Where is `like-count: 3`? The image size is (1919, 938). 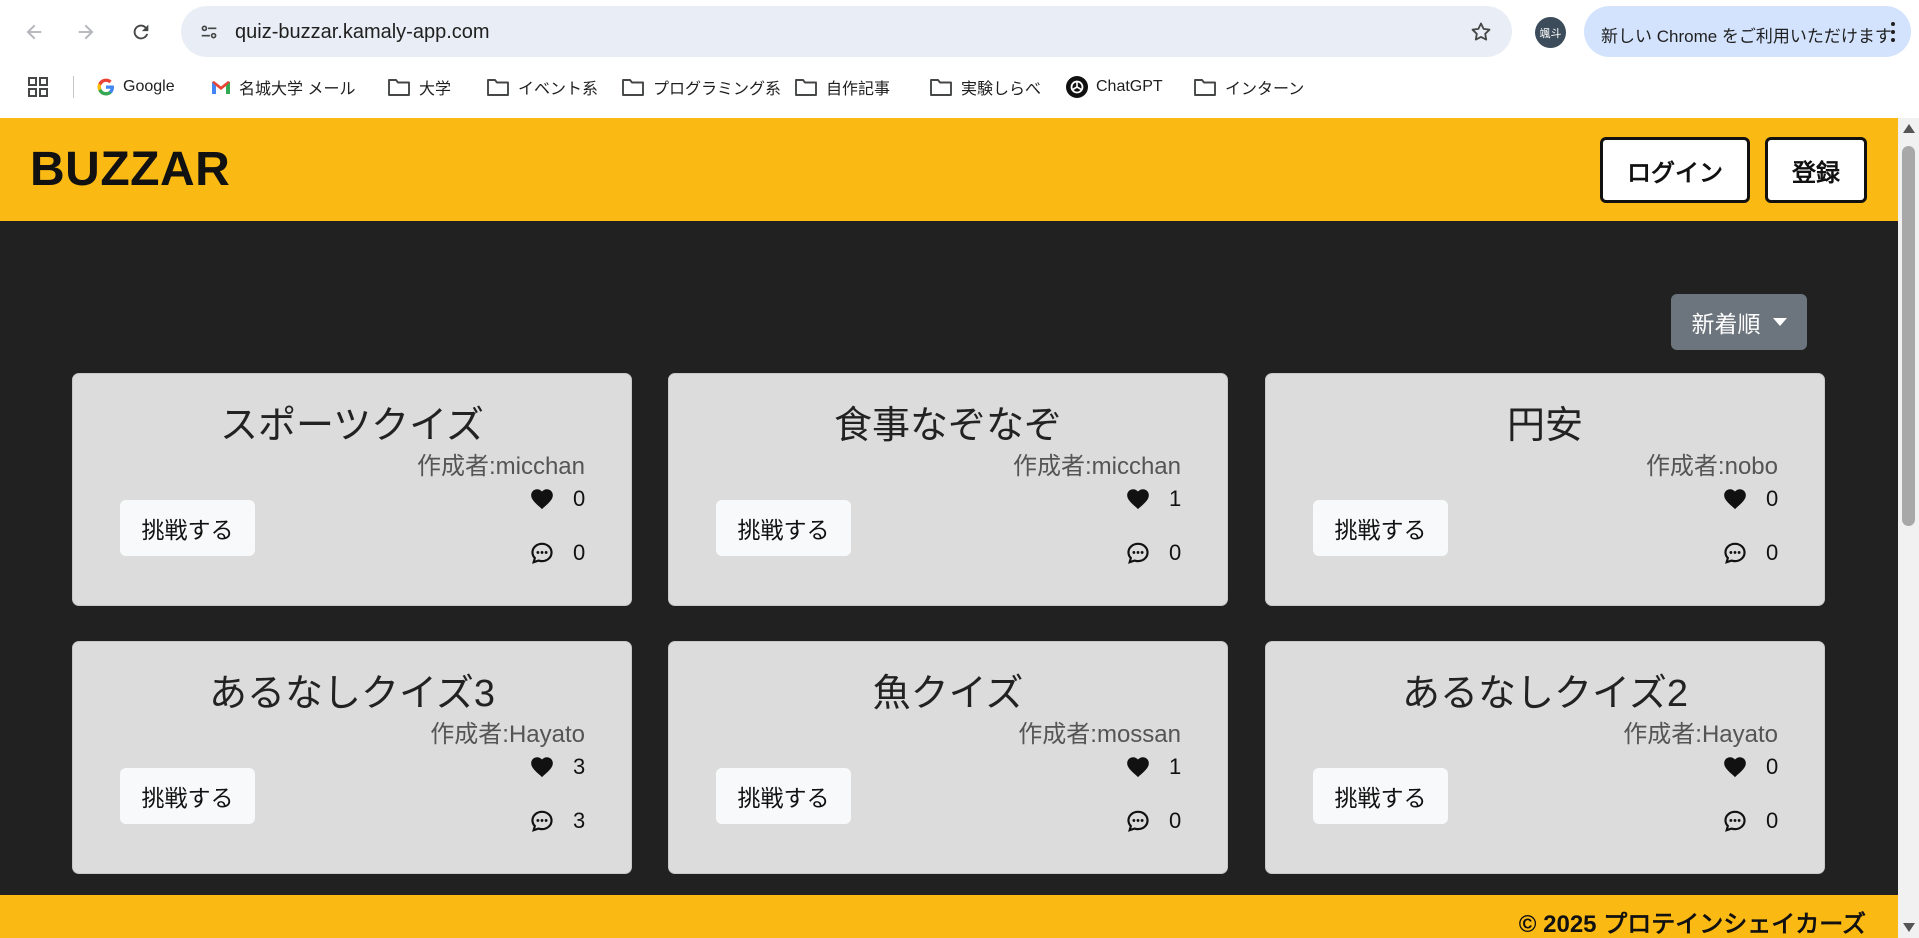 like-count: 3 is located at coordinates (557, 767).